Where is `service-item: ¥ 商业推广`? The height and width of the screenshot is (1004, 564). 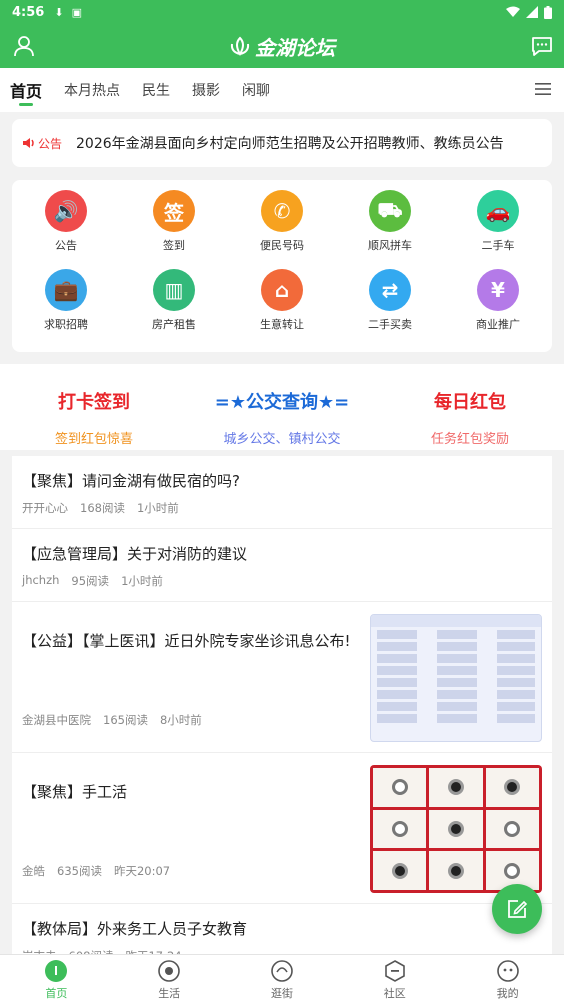 service-item: ¥ 商业推广 is located at coordinates (498, 308).